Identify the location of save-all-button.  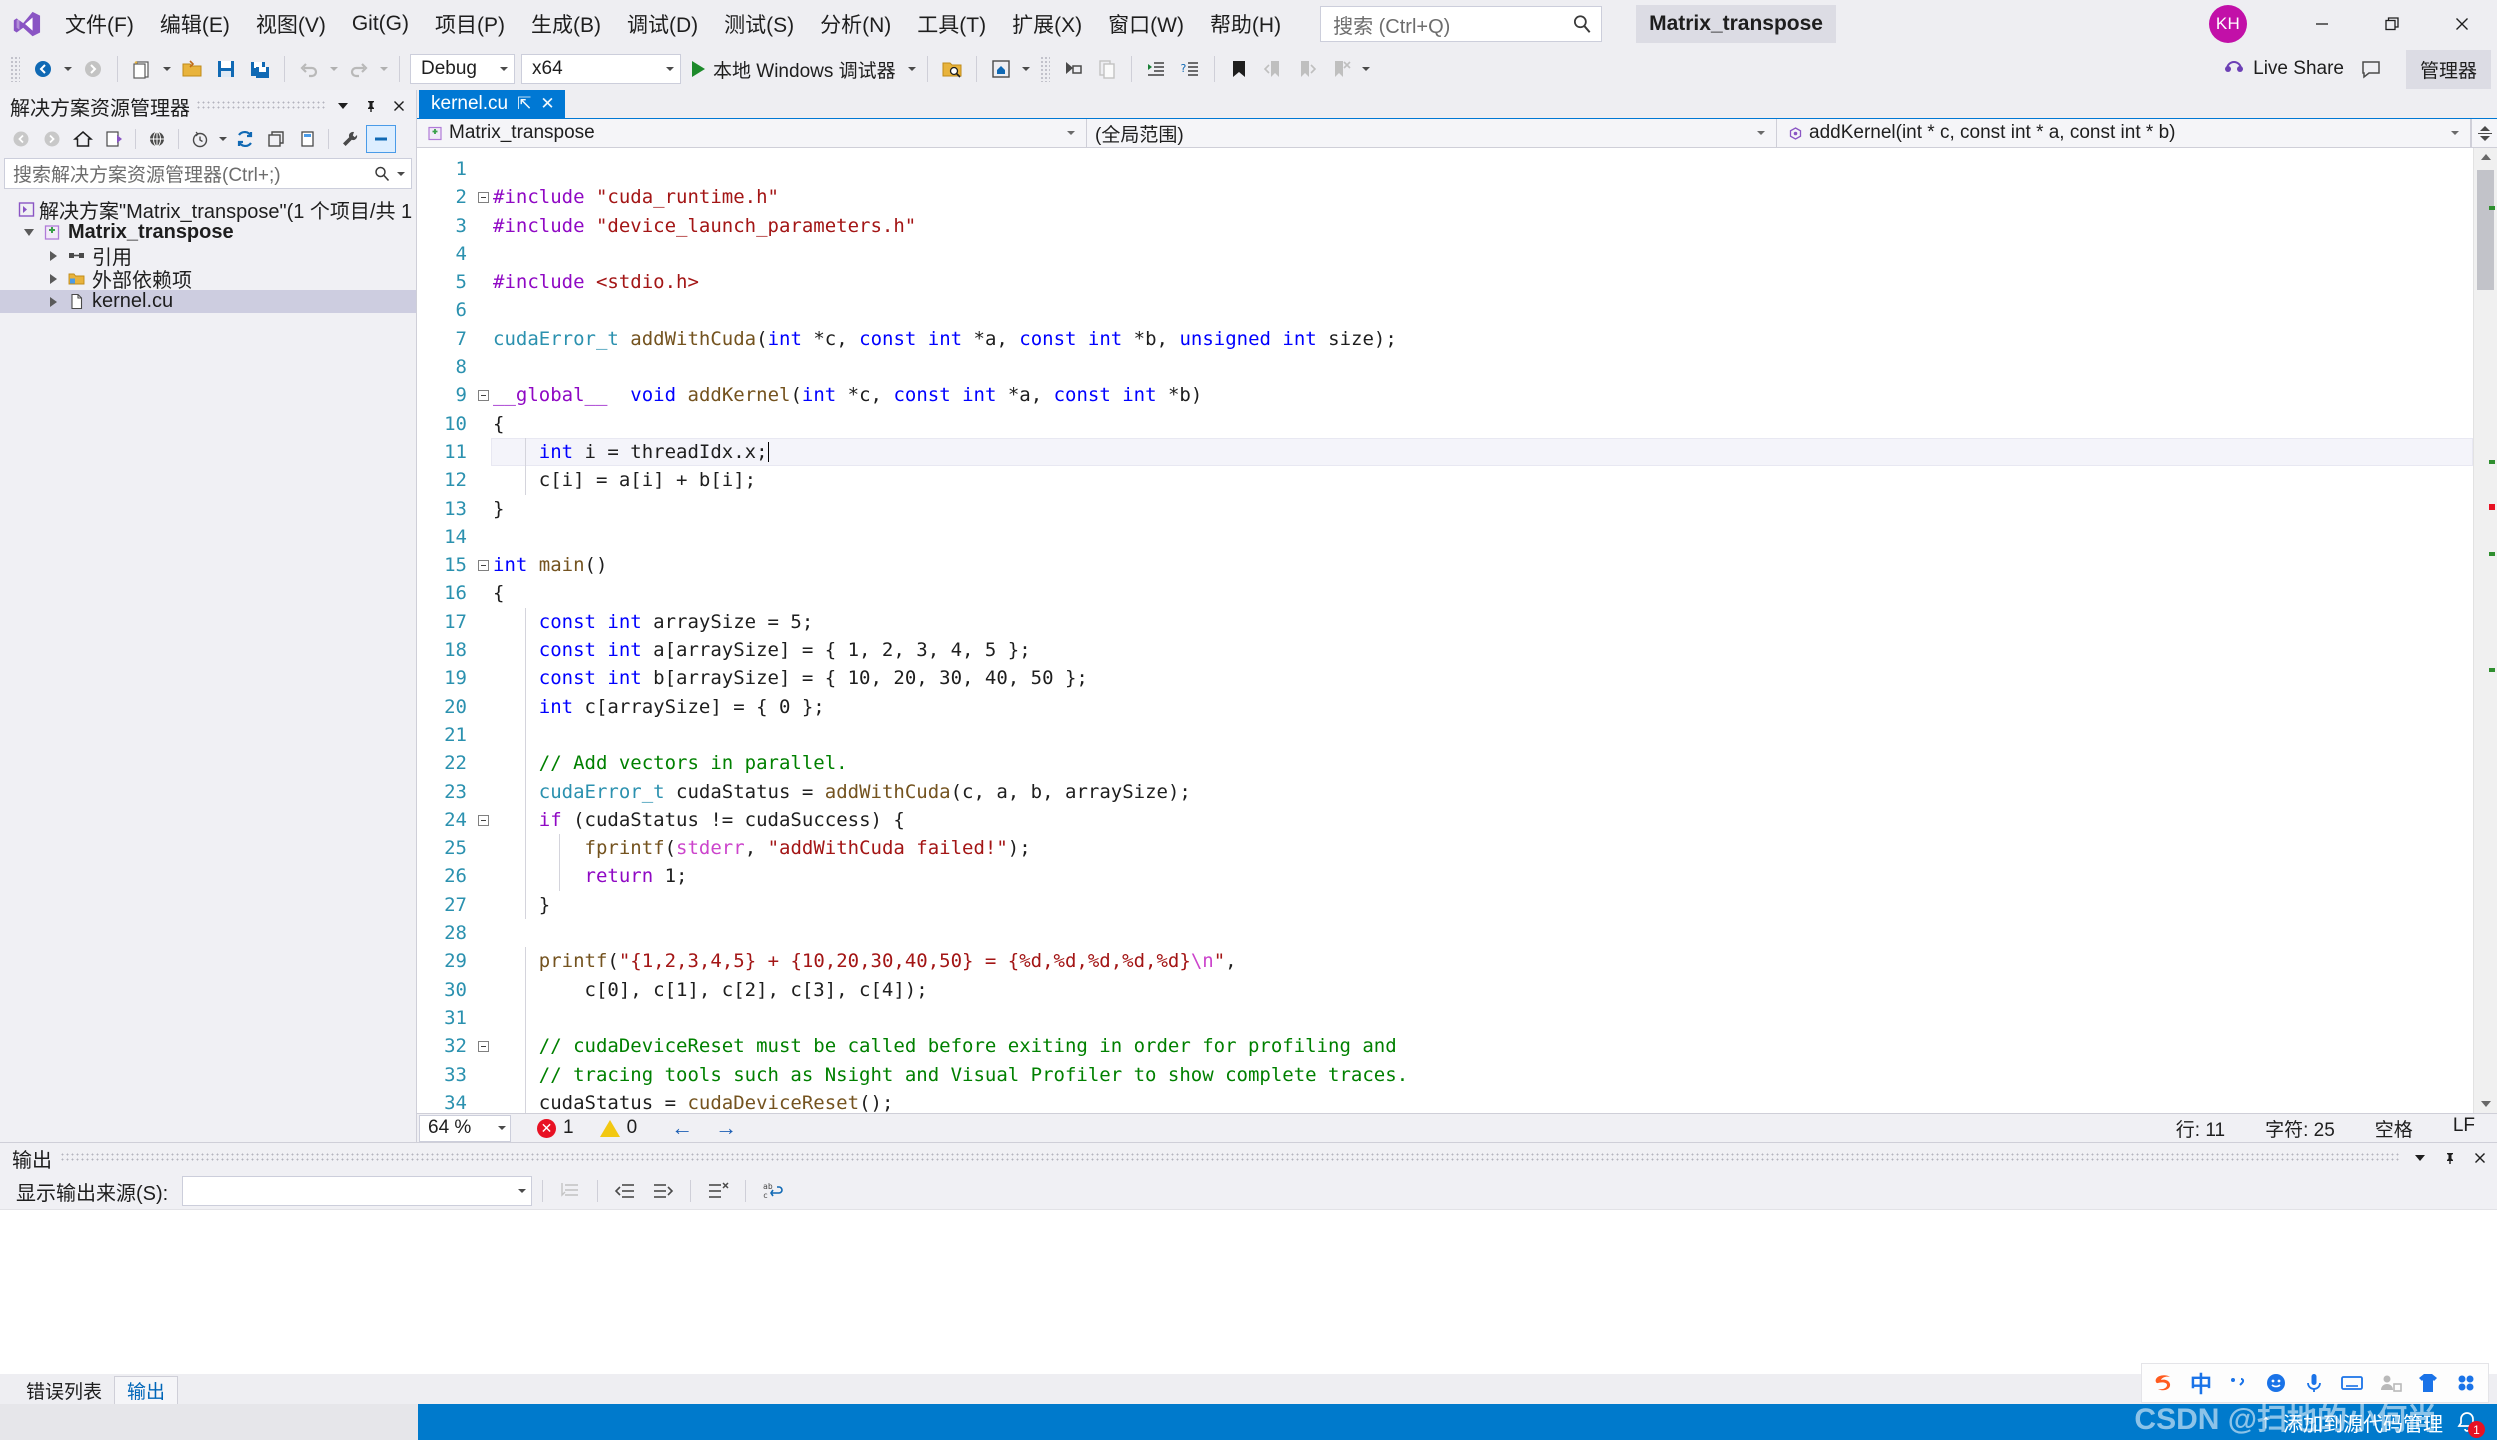
(260, 69).